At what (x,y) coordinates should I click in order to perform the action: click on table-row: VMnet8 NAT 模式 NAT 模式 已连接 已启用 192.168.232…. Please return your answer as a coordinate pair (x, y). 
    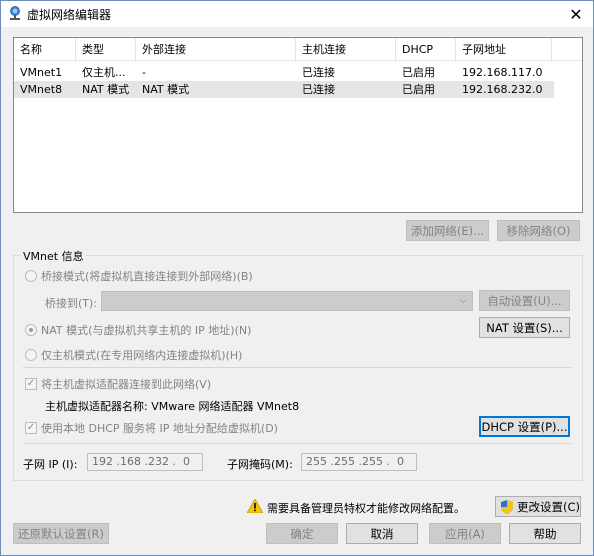
    Looking at the image, I should click on (284, 89).